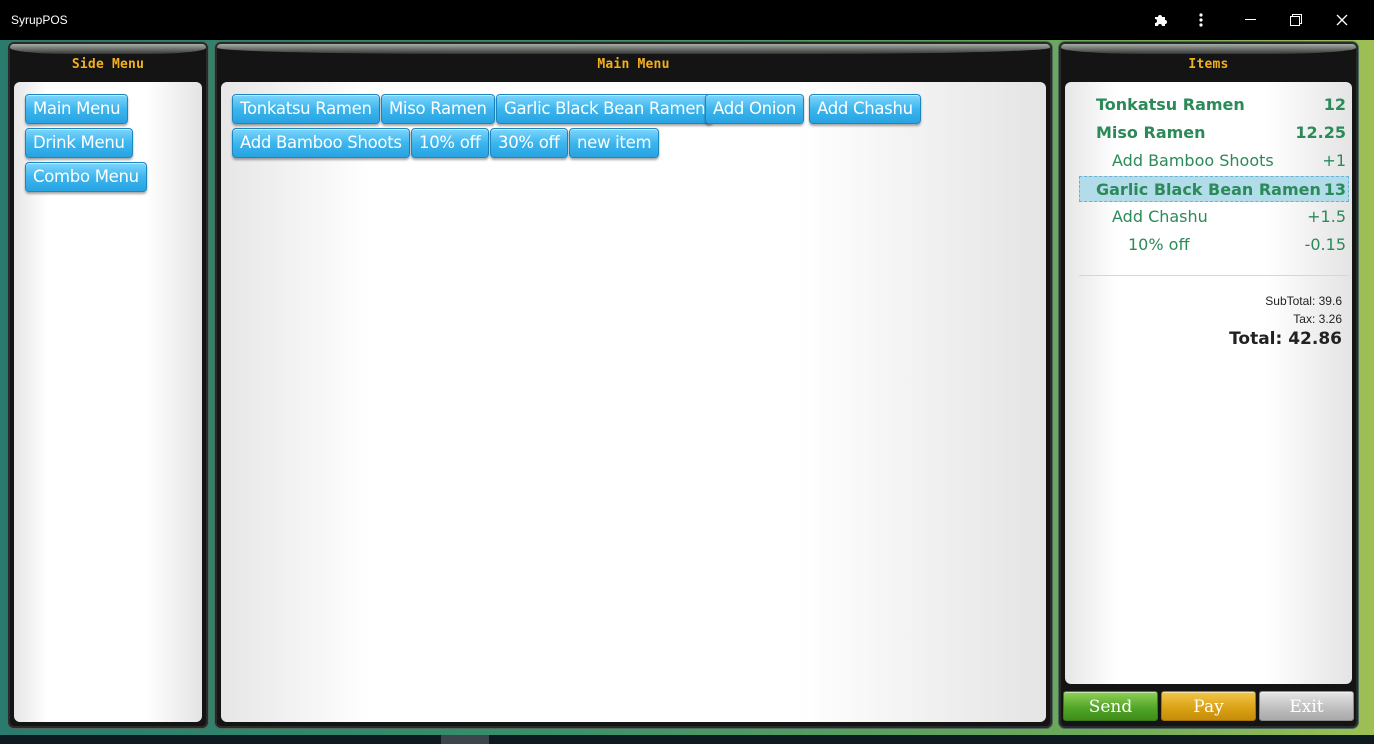  I want to click on side-menu-main-menu-button: Main Menu, so click(77, 109).